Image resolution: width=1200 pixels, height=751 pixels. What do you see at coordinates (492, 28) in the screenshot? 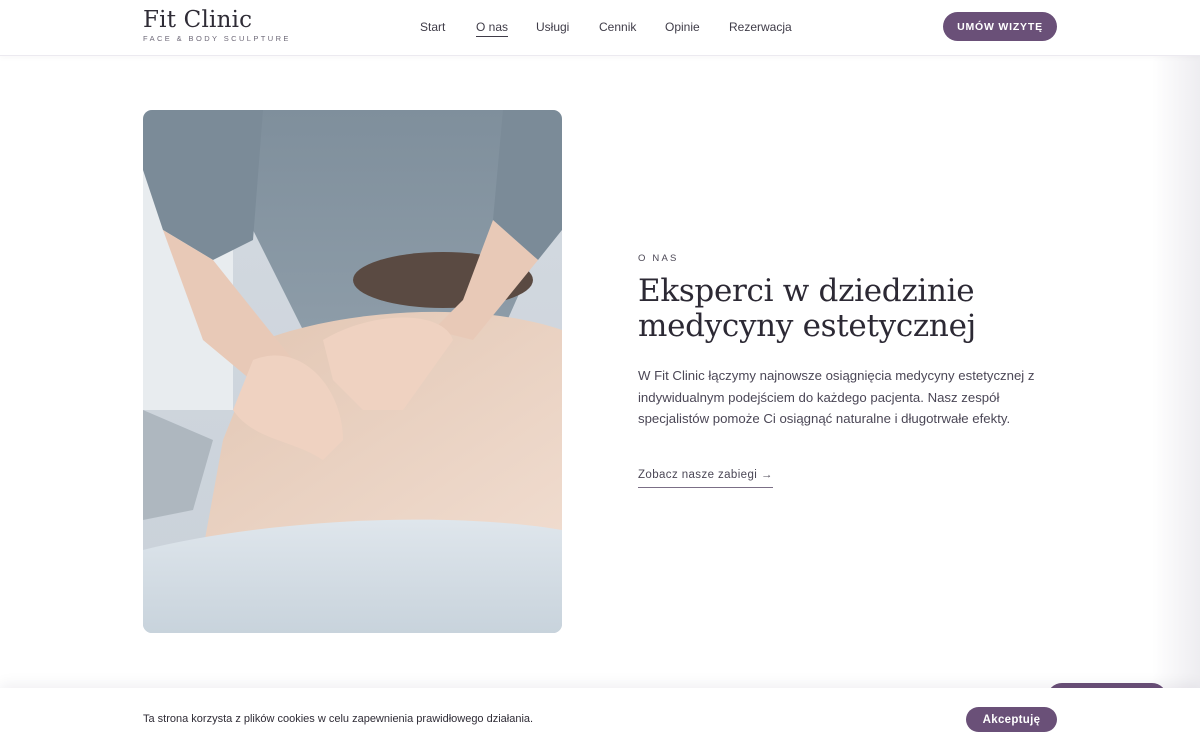
I see `nav-item-o-nas: O nas` at bounding box center [492, 28].